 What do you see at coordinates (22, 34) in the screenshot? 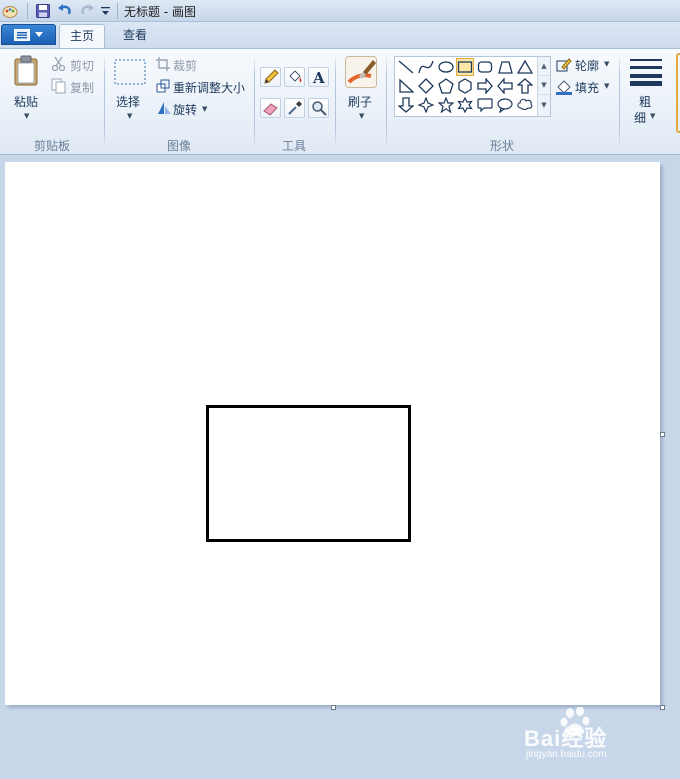
I see `paint-menu-icon` at bounding box center [22, 34].